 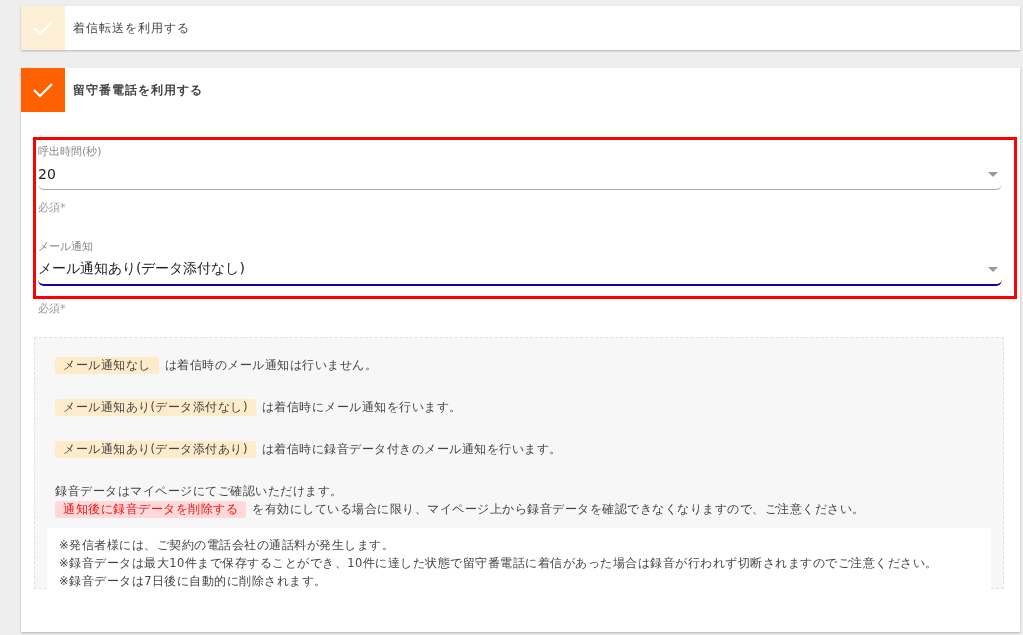 I want to click on recording-note: 録音データはマイページにてご確認いただけます。, so click(x=199, y=491).